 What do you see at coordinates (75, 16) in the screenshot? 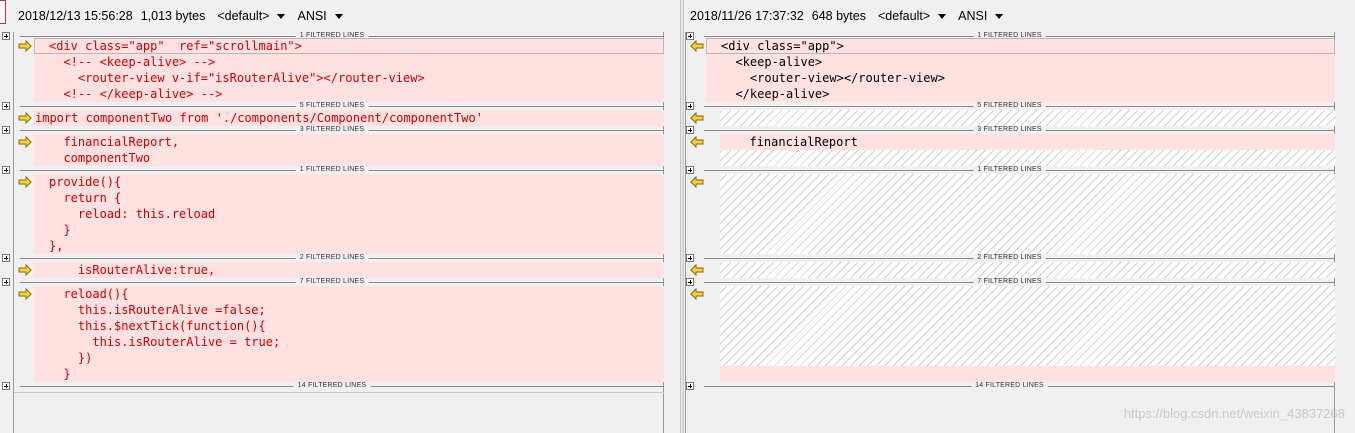
I see `left-timestamp: 2018/12/13 15:56:28` at bounding box center [75, 16].